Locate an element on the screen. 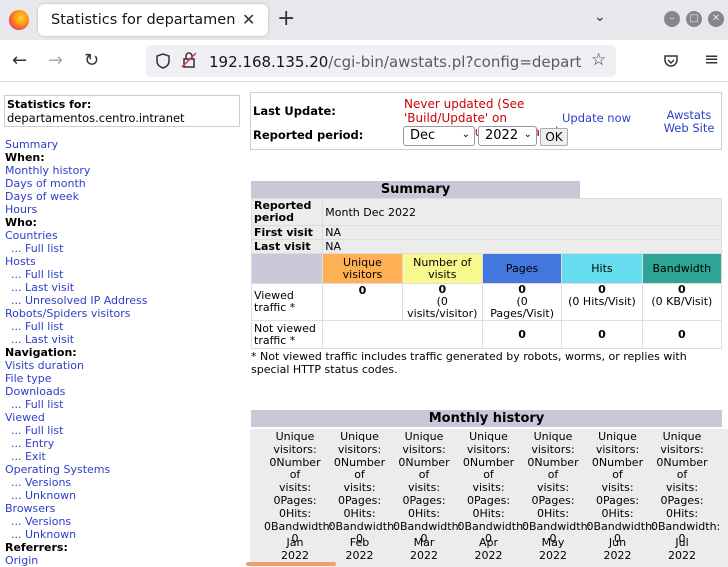  insecure-lock-icon is located at coordinates (189, 60).